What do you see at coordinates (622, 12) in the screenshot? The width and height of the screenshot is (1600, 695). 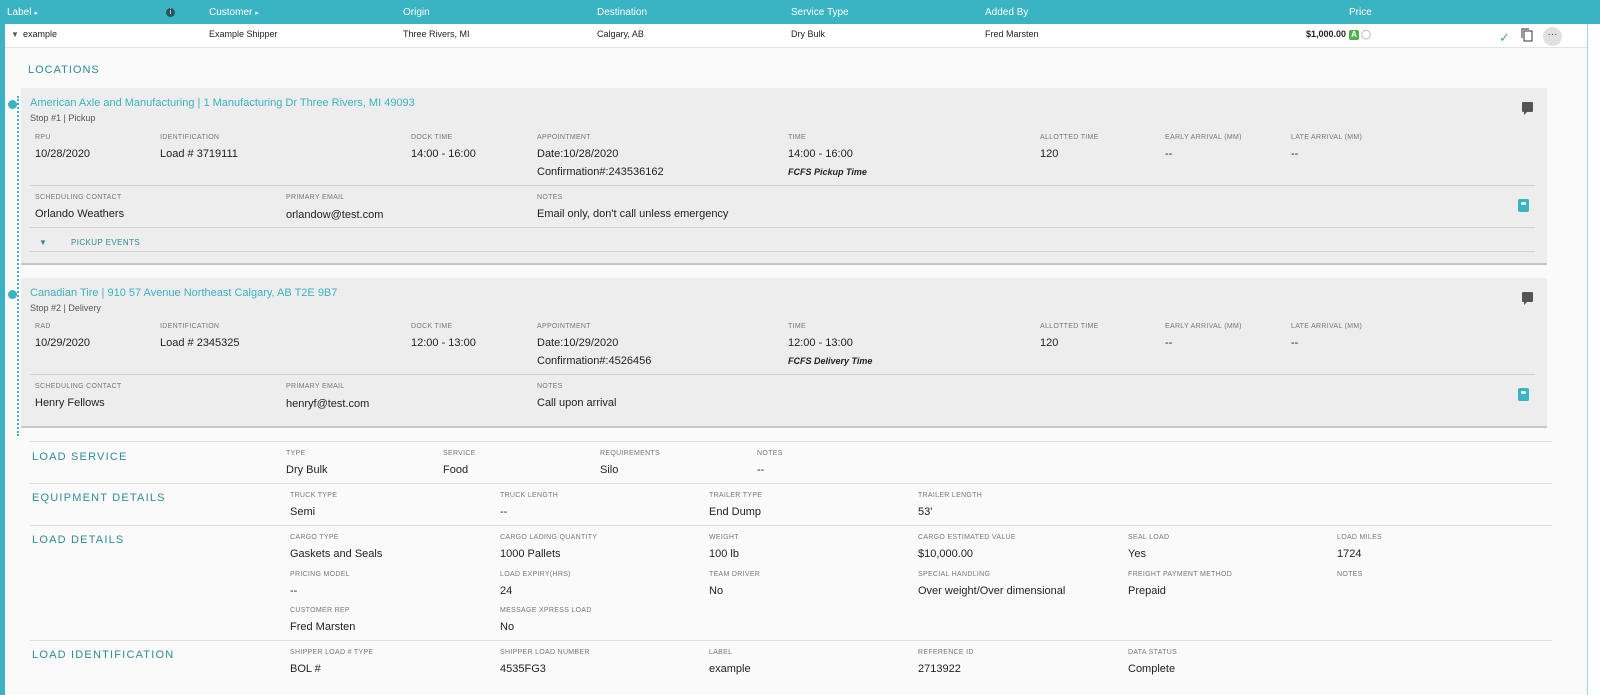 I see `header-destination: Destination` at bounding box center [622, 12].